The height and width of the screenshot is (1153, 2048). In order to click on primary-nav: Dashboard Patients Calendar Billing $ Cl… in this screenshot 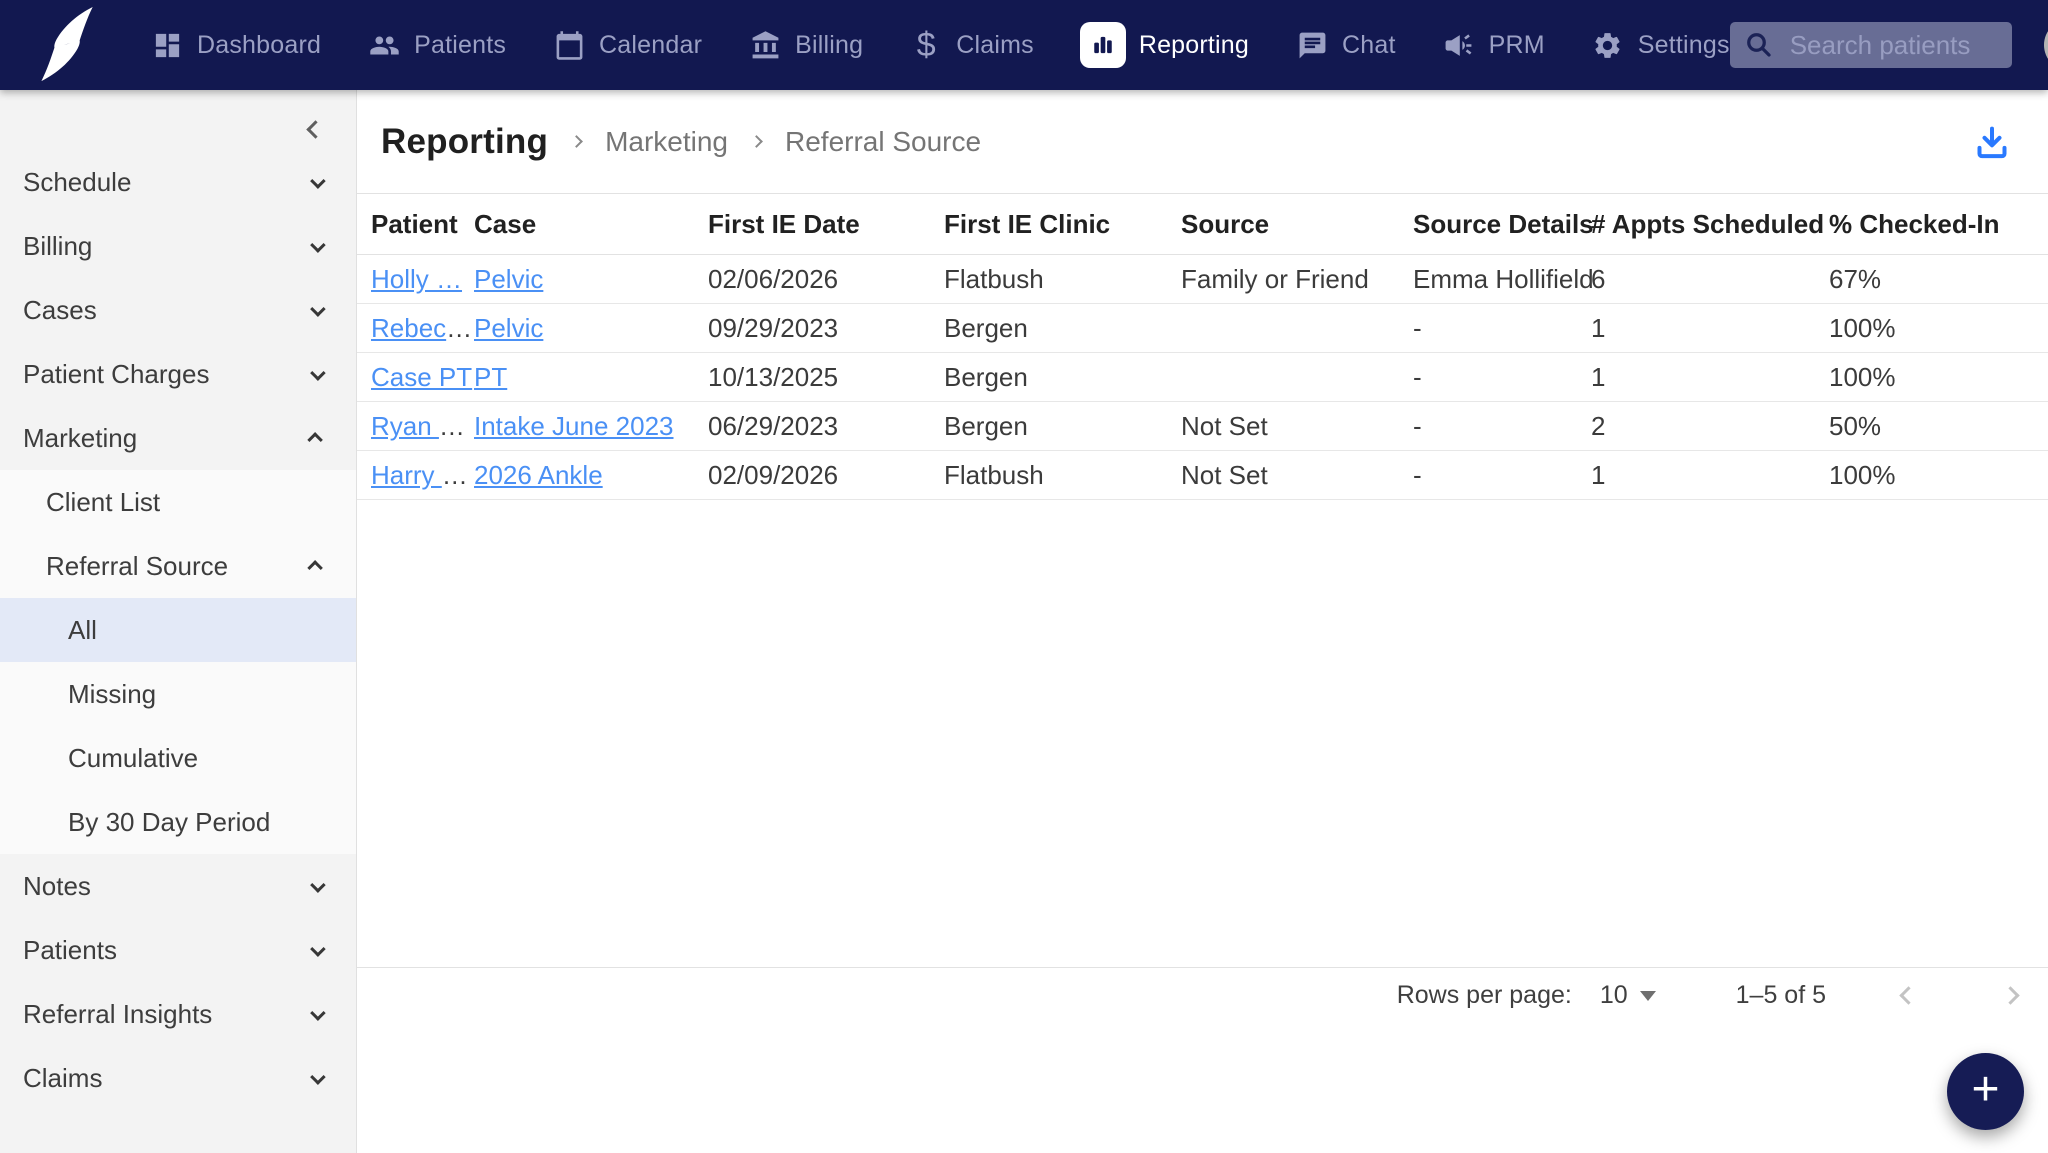, I will do `click(940, 45)`.